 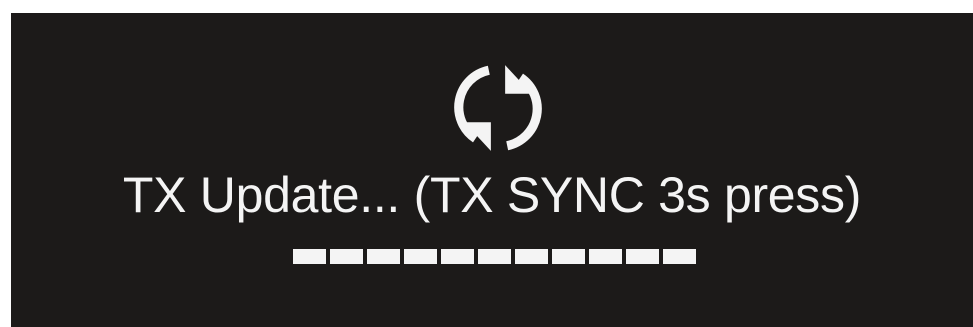 I want to click on progress-bar, so click(x=496, y=256).